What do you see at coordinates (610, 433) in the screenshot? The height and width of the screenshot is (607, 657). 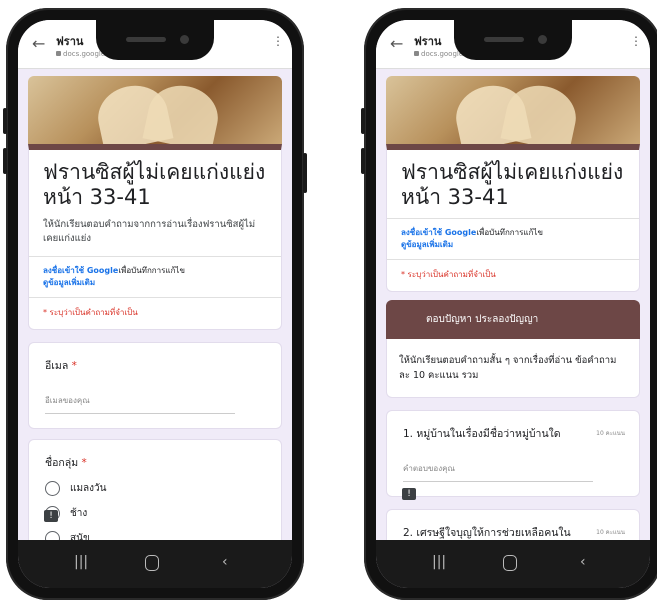 I see `question-1-points: 10 คะแนน` at bounding box center [610, 433].